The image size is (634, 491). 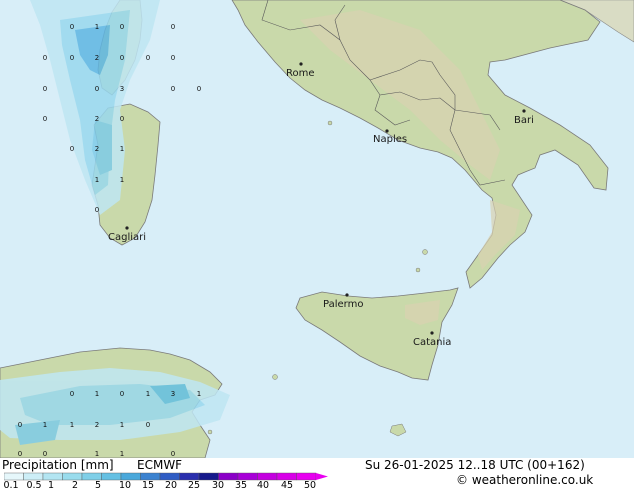 I want to click on city-label-rome: Rome, so click(x=300, y=73).